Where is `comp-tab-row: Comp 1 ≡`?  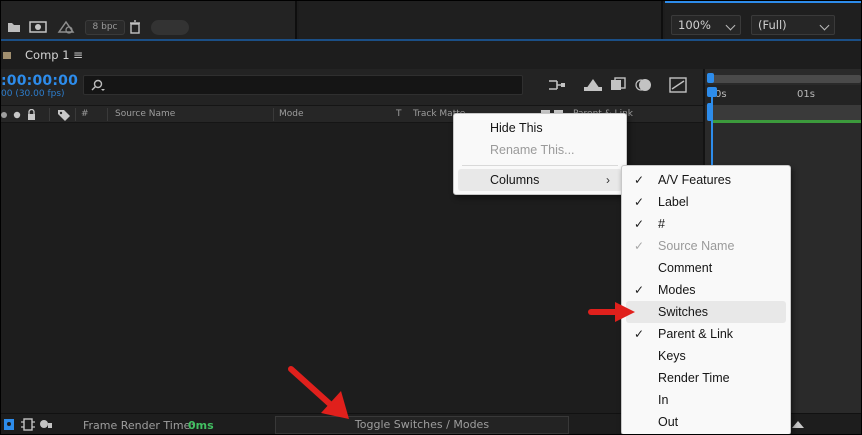 comp-tab-row: Comp 1 ≡ is located at coordinates (431, 55).